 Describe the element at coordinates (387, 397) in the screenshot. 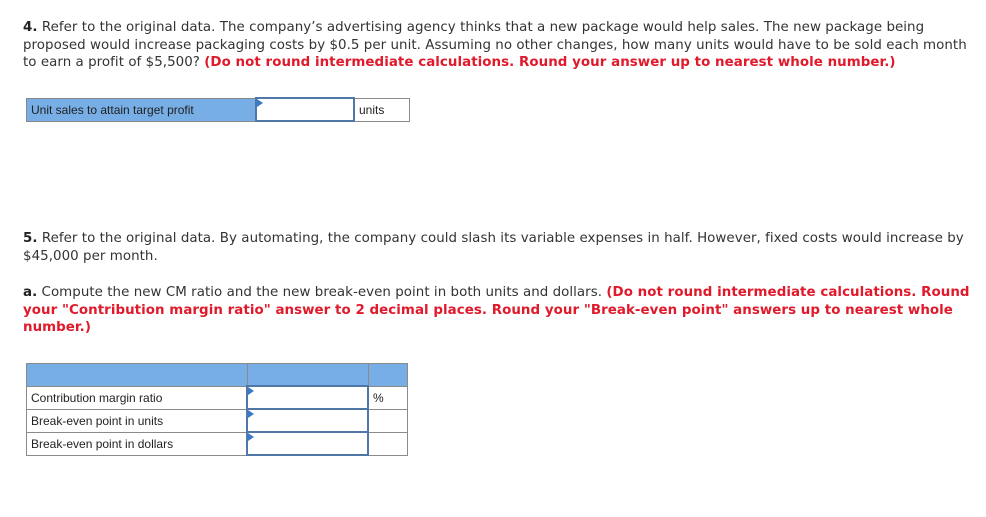

I see `cm-ratio-unit: %` at that location.